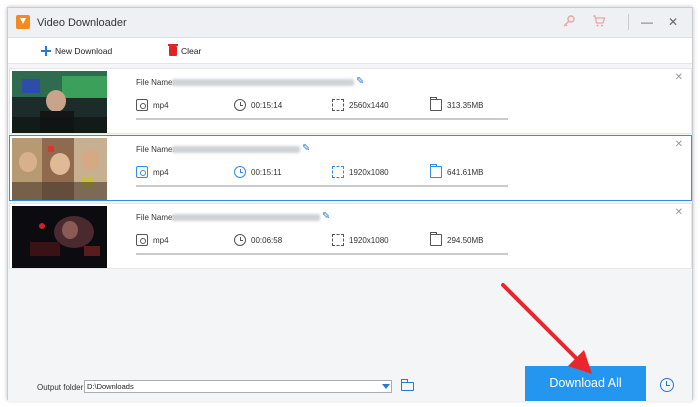  Describe the element at coordinates (465, 240) in the screenshot. I see `size-value: 294.50MB` at that location.